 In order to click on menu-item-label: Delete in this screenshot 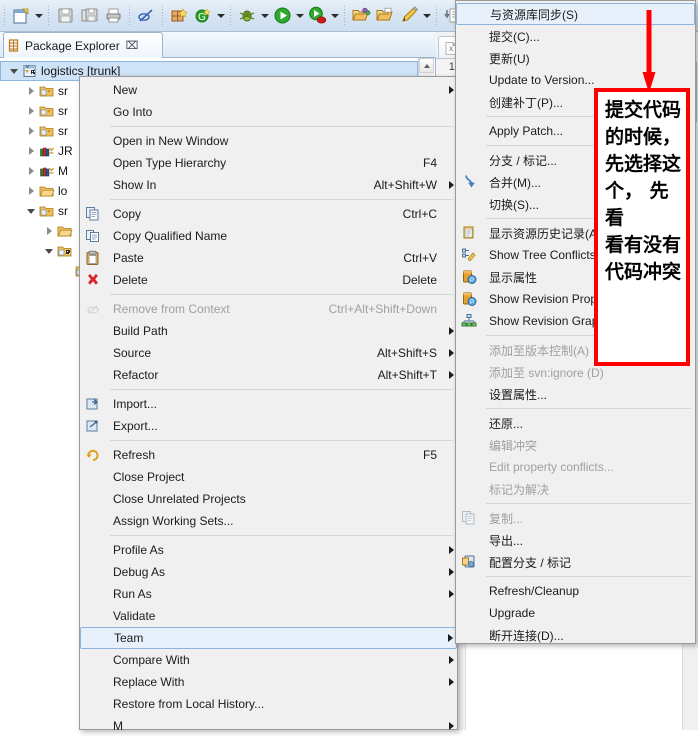, I will do `click(130, 280)`.